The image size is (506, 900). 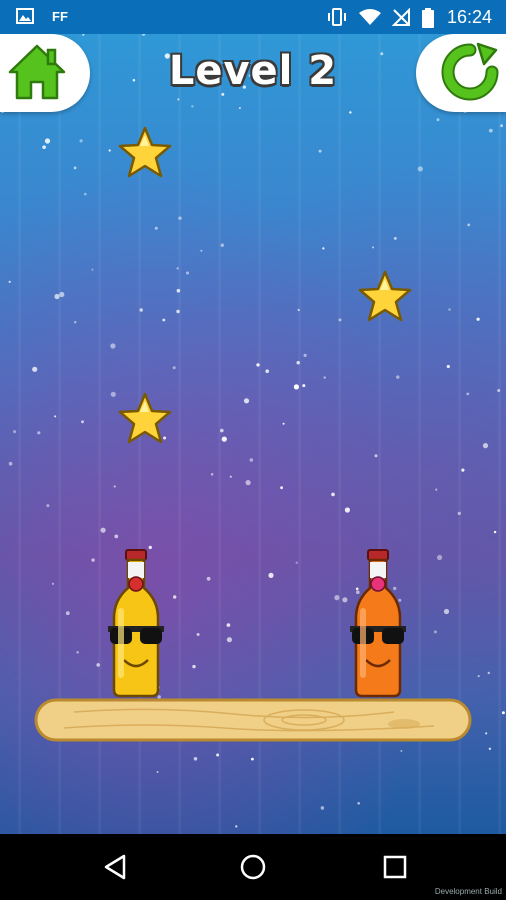 What do you see at coordinates (395, 867) in the screenshot?
I see `recents-icon` at bounding box center [395, 867].